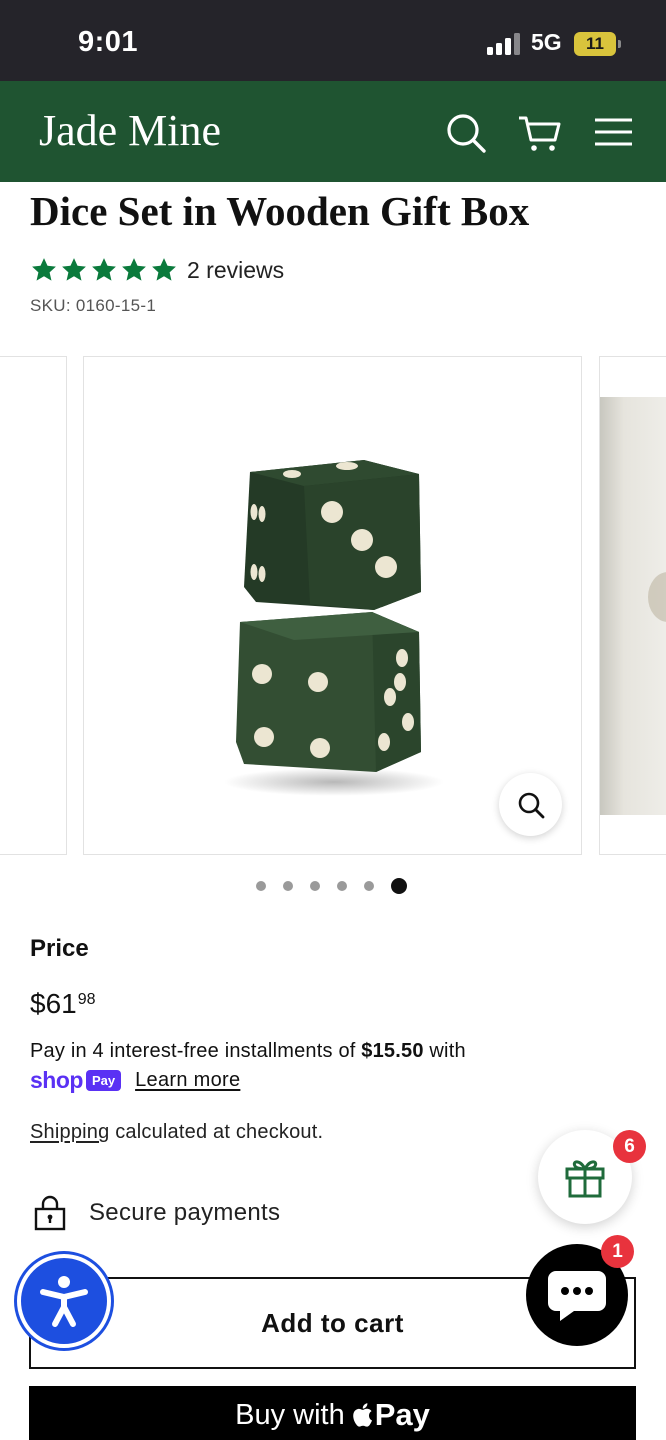 Image resolution: width=666 pixels, height=1440 pixels. What do you see at coordinates (577, 1296) in the screenshot?
I see `chat-icon` at bounding box center [577, 1296].